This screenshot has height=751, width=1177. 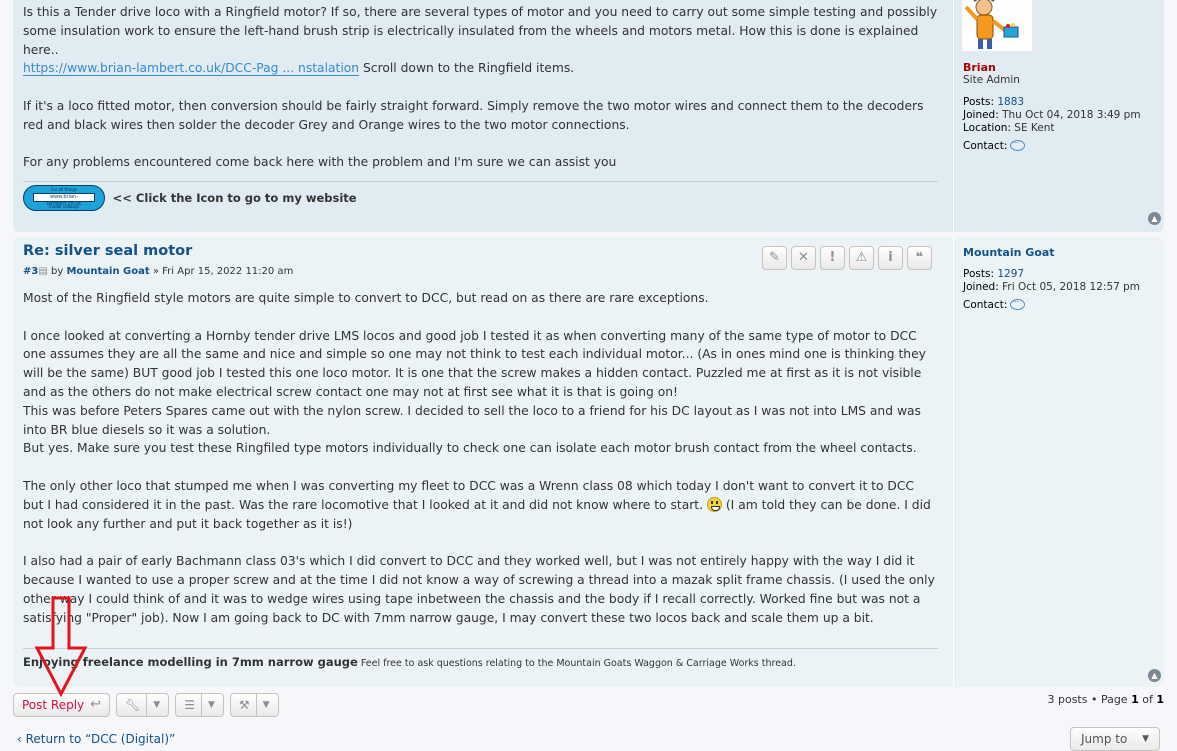 I want to click on post-file-icon: ▤, so click(x=43, y=271).